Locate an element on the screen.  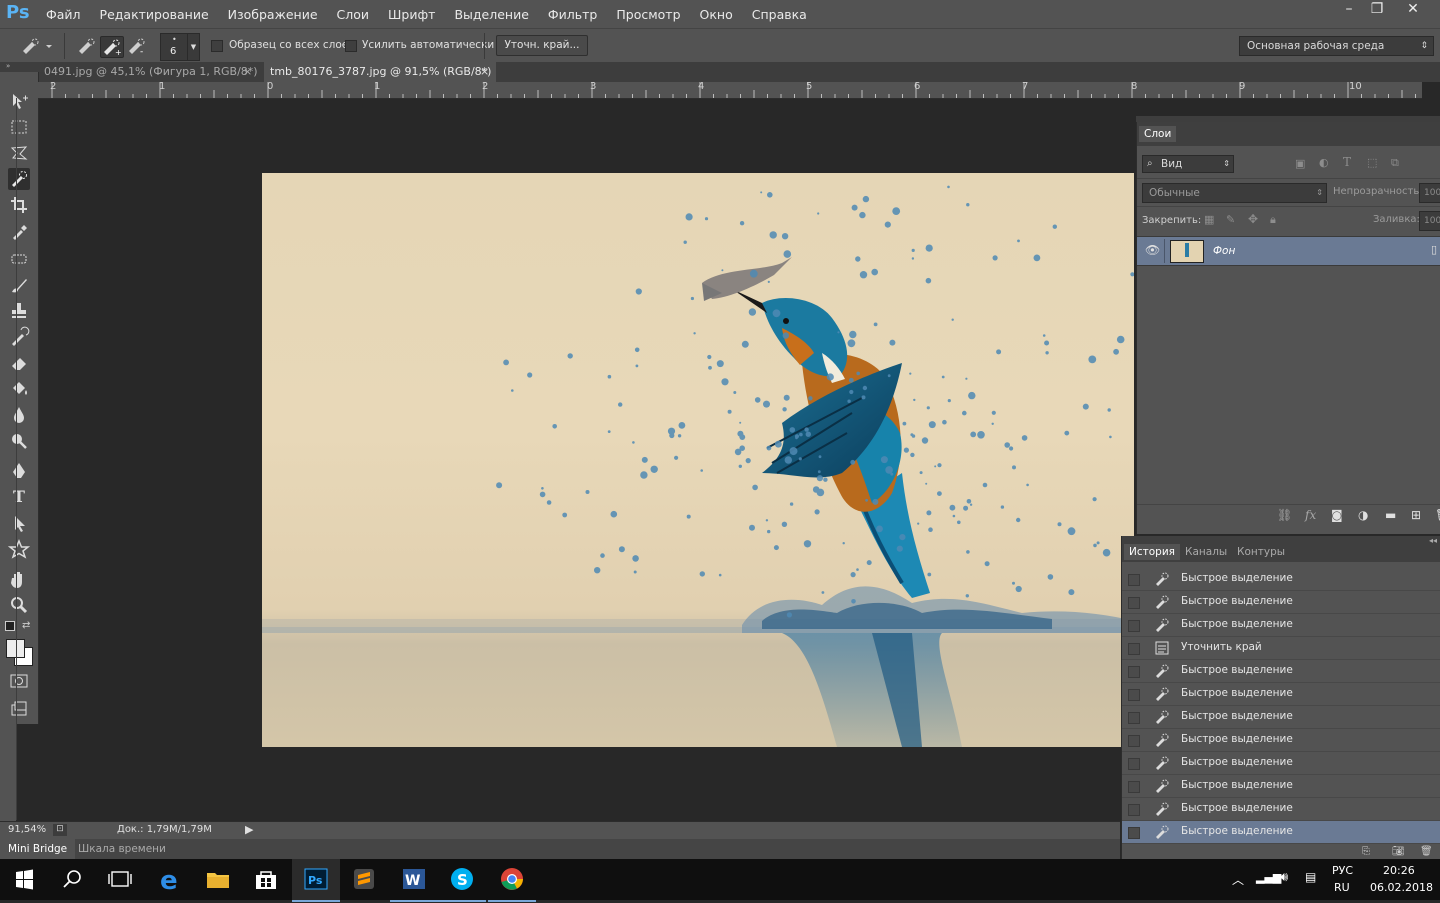
paint-bucket-tool-icon is located at coordinates (19, 389).